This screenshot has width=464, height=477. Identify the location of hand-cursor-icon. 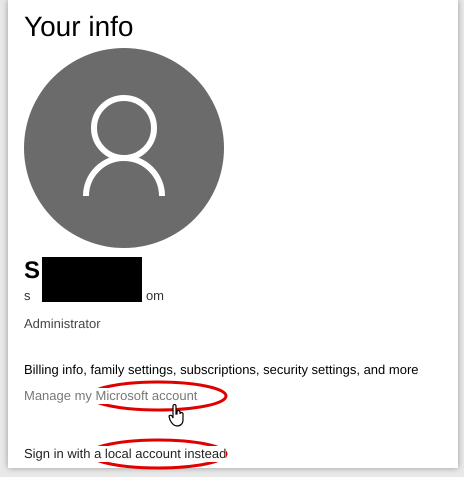
(177, 416).